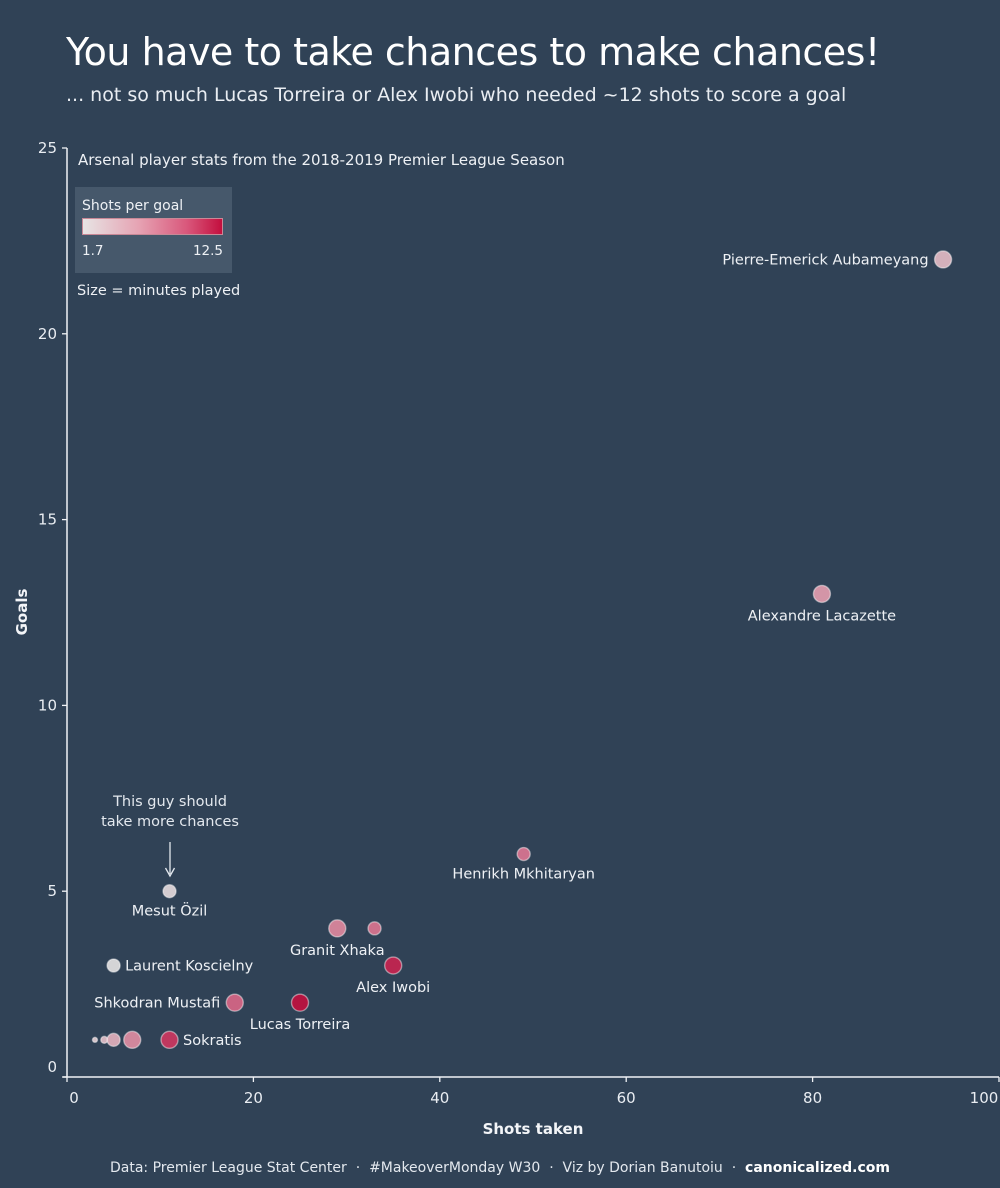 The height and width of the screenshot is (1188, 1000). What do you see at coordinates (337, 928) in the screenshot?
I see `data-point-granit-xhaka` at bounding box center [337, 928].